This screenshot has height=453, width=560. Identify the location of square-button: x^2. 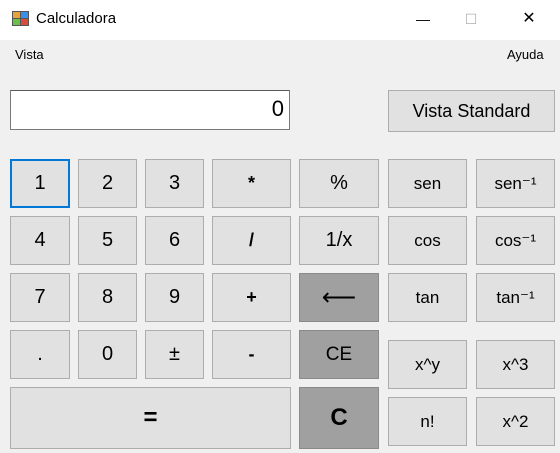
(515, 421).